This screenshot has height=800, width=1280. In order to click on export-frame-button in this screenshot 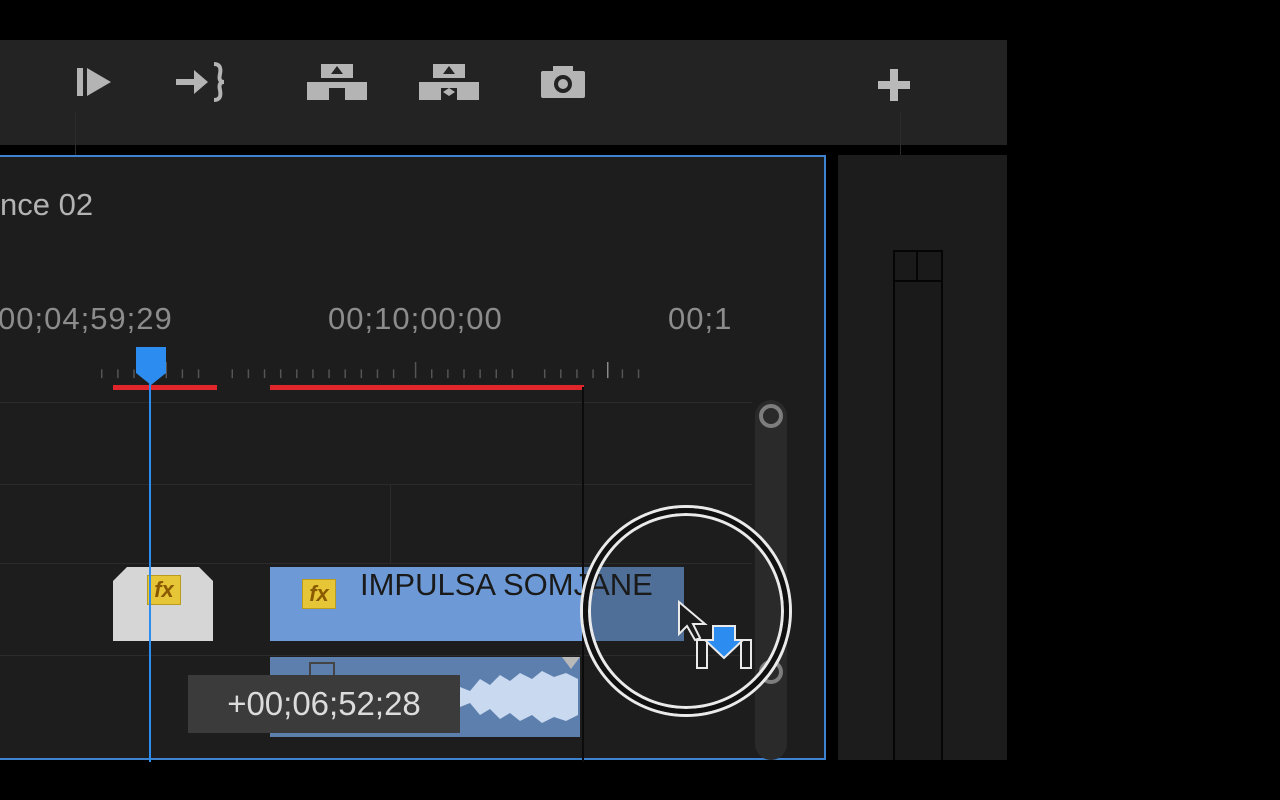, I will do `click(562, 82)`.